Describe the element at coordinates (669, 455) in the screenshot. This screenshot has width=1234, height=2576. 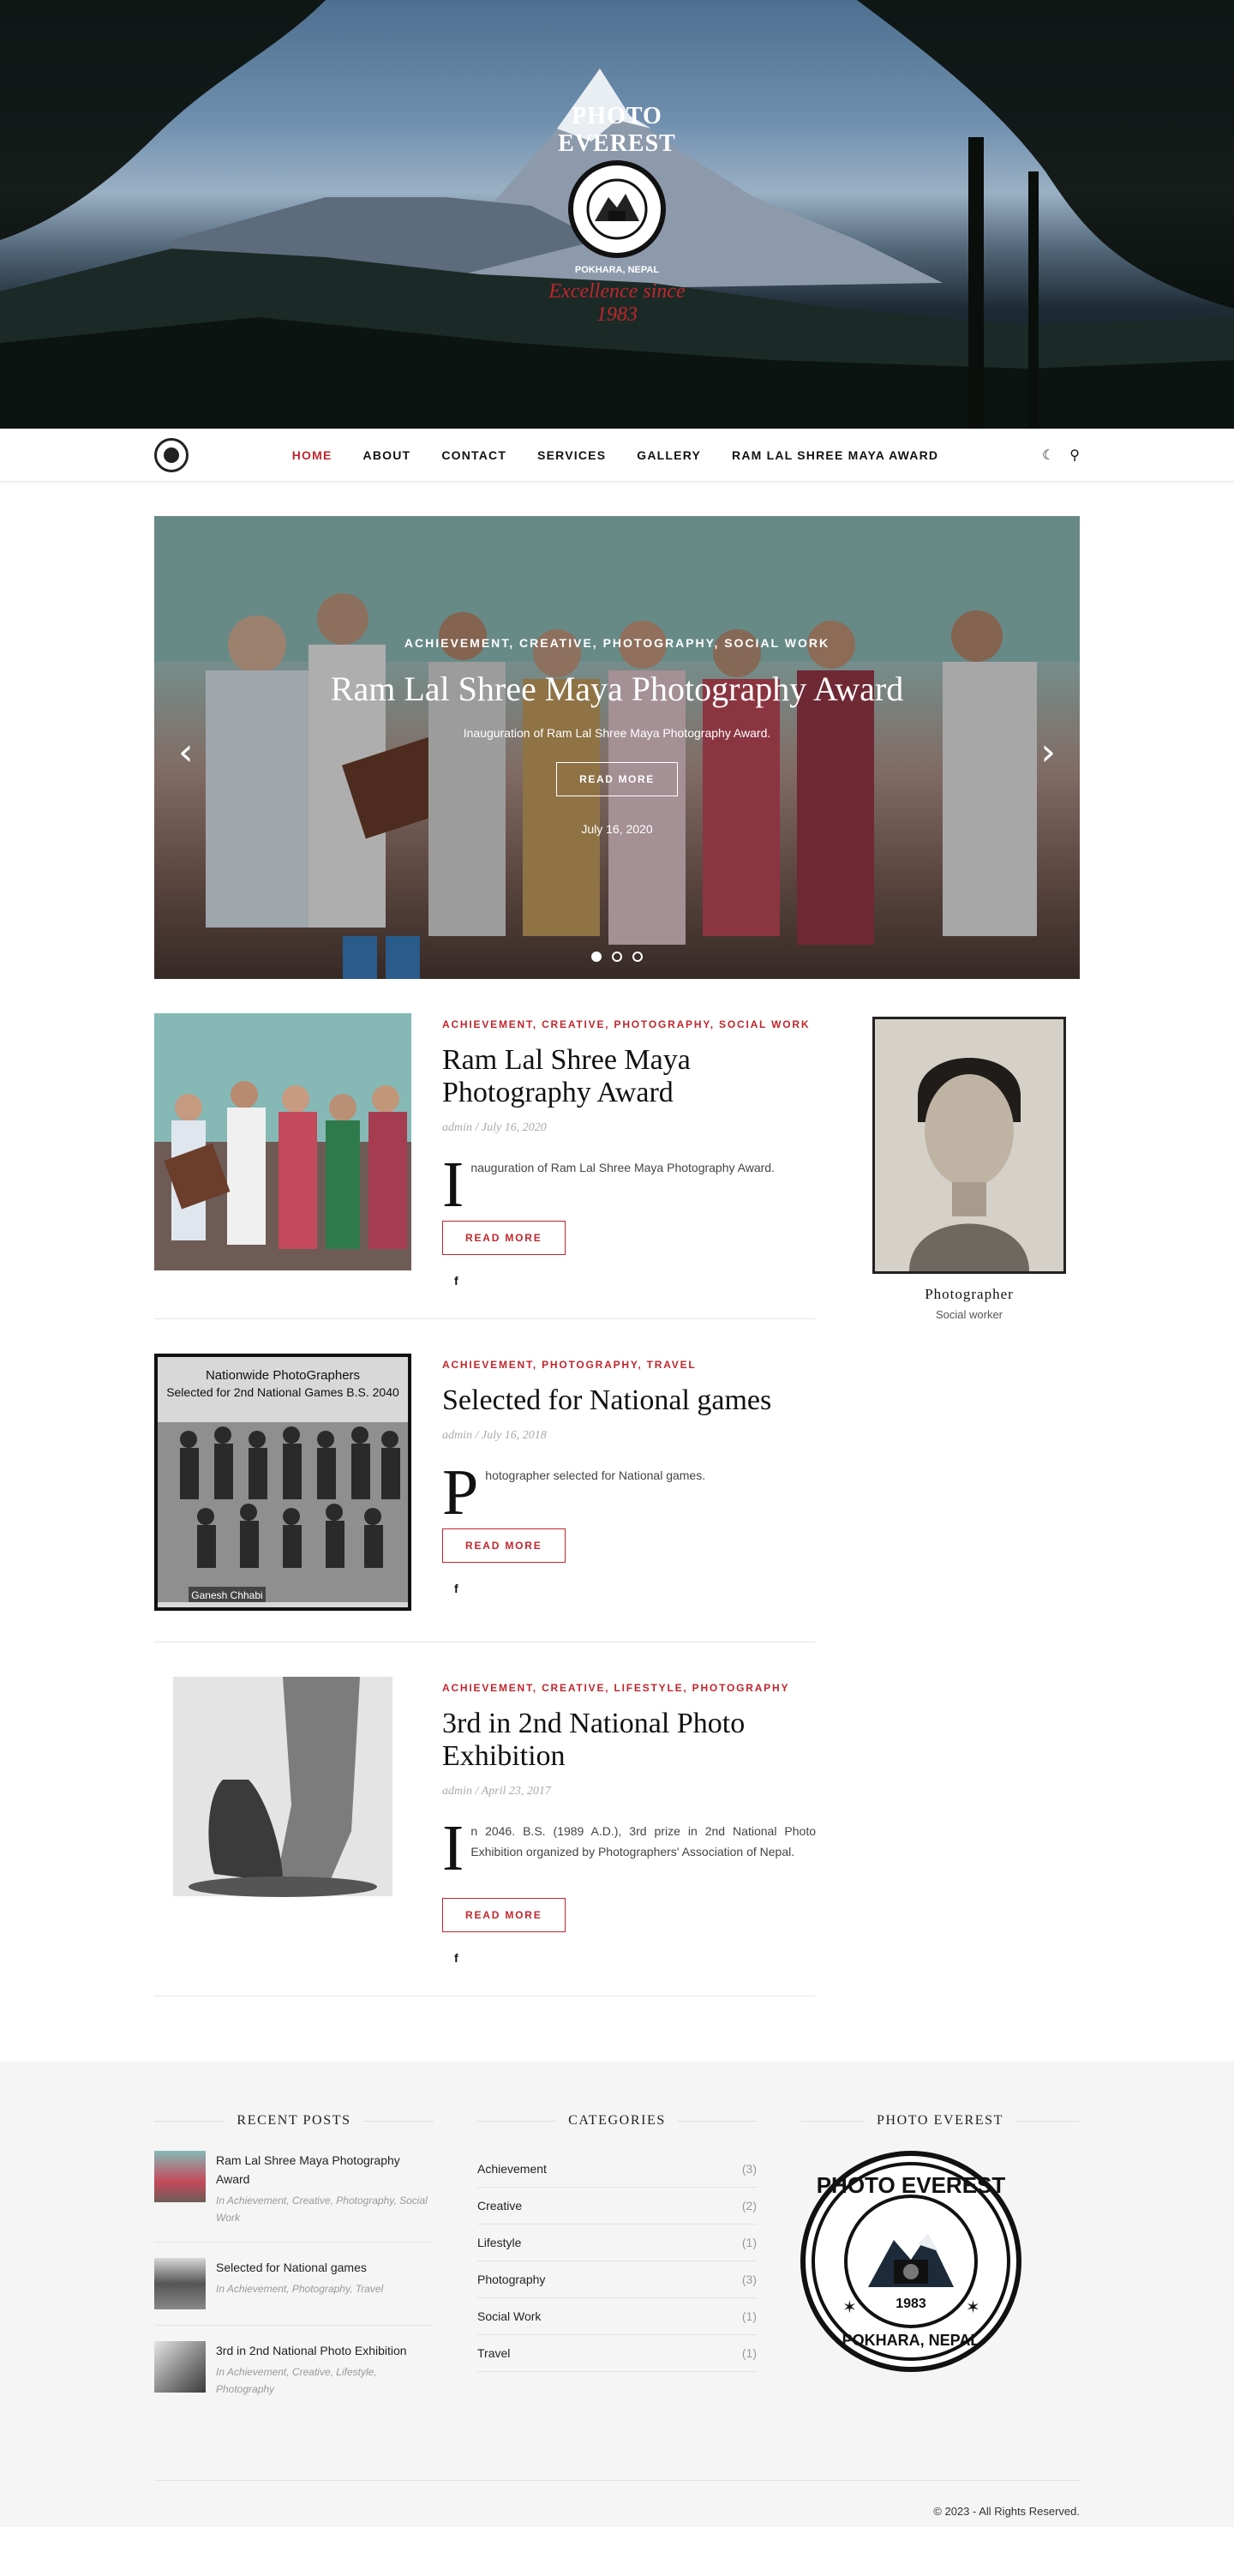
I see `menu-item-gallery: Gallery` at that location.